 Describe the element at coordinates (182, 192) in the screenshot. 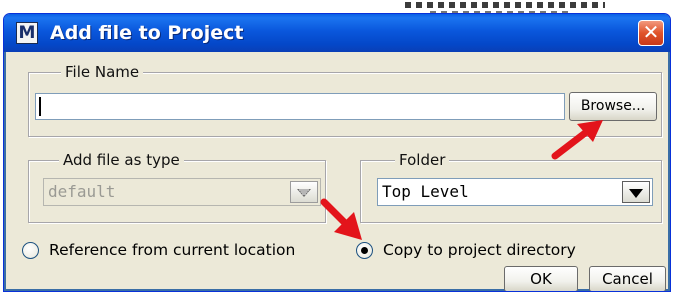

I see `file-type-dropdown: default` at that location.